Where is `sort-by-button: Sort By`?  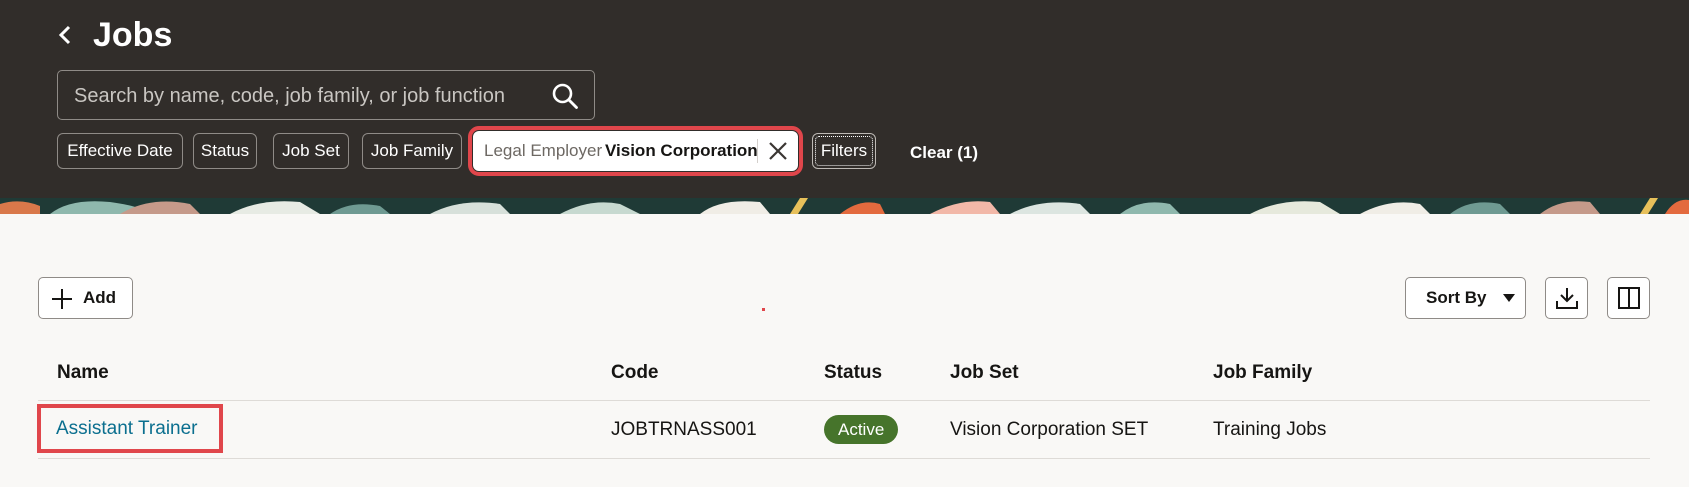 sort-by-button: Sort By is located at coordinates (1465, 298).